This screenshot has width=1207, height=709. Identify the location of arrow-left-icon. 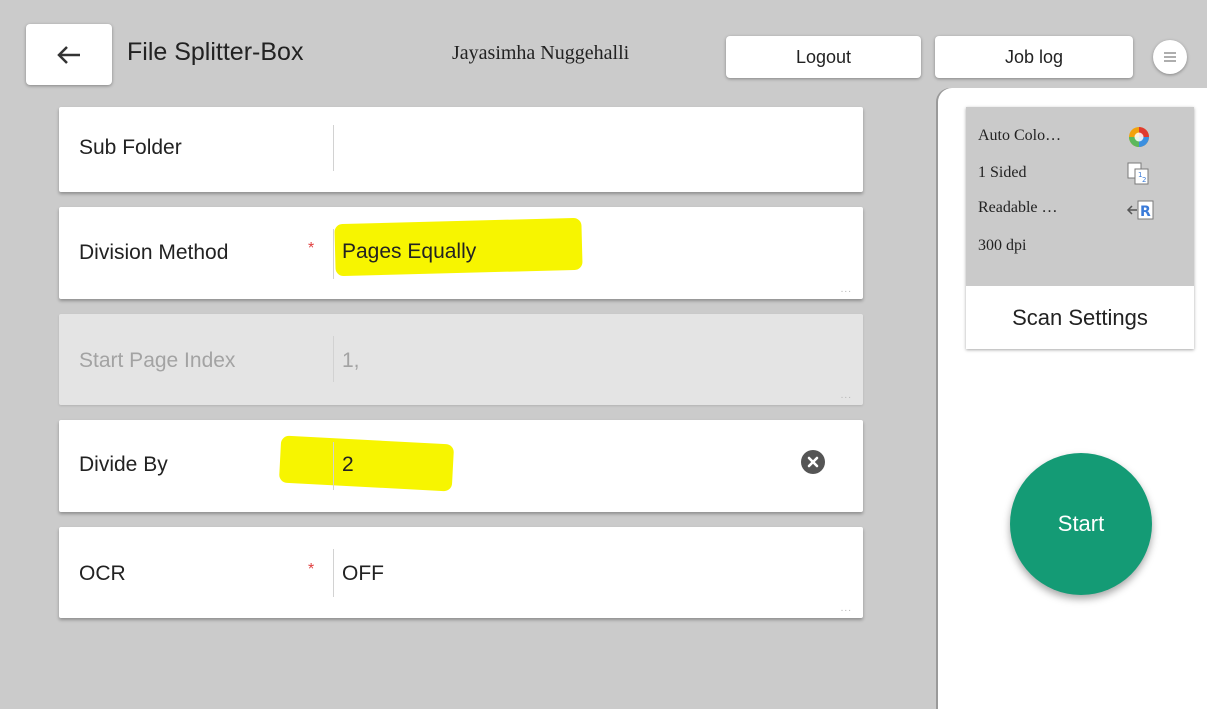
(68, 54).